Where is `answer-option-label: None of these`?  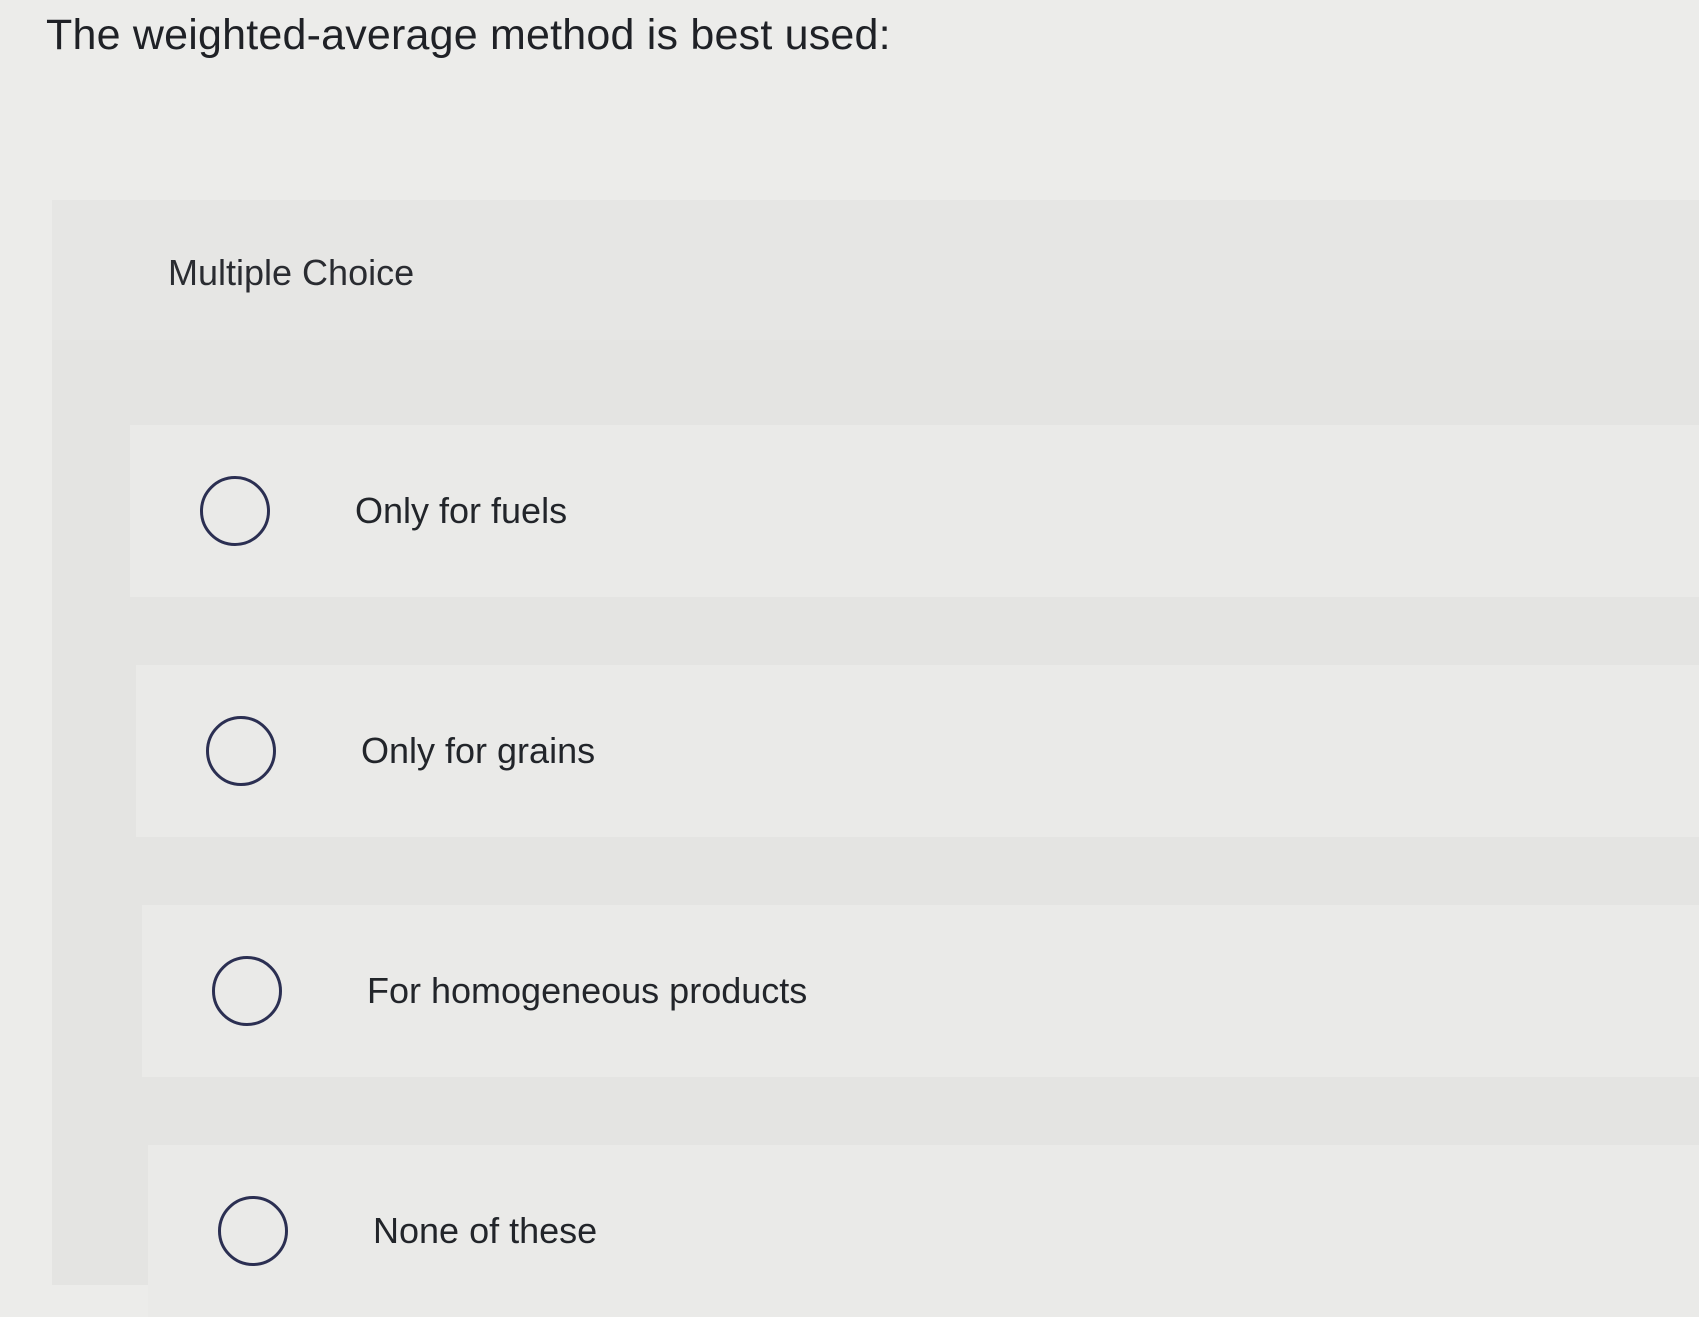 answer-option-label: None of these is located at coordinates (485, 1230).